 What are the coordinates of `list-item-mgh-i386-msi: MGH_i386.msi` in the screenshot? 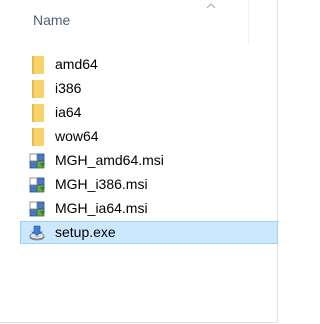 It's located at (139, 184).